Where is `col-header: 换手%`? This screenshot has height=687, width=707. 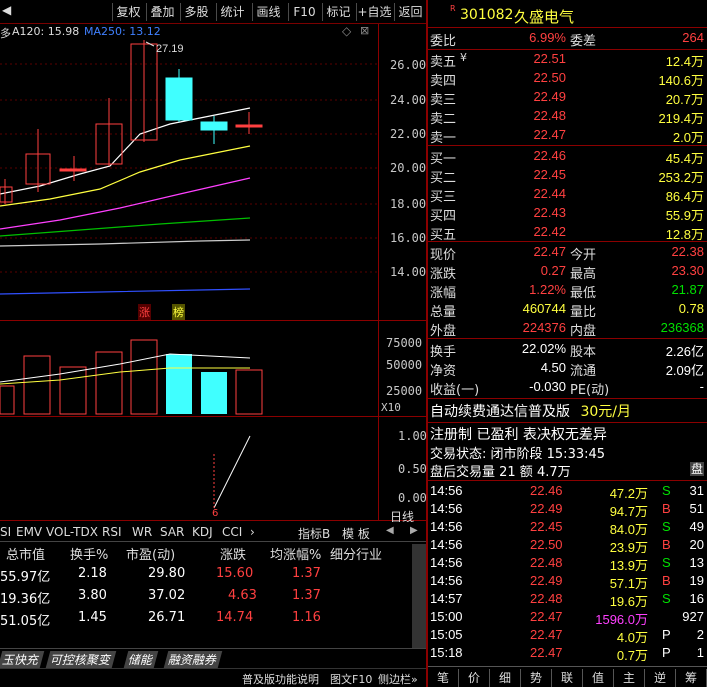 col-header: 换手% is located at coordinates (89, 553).